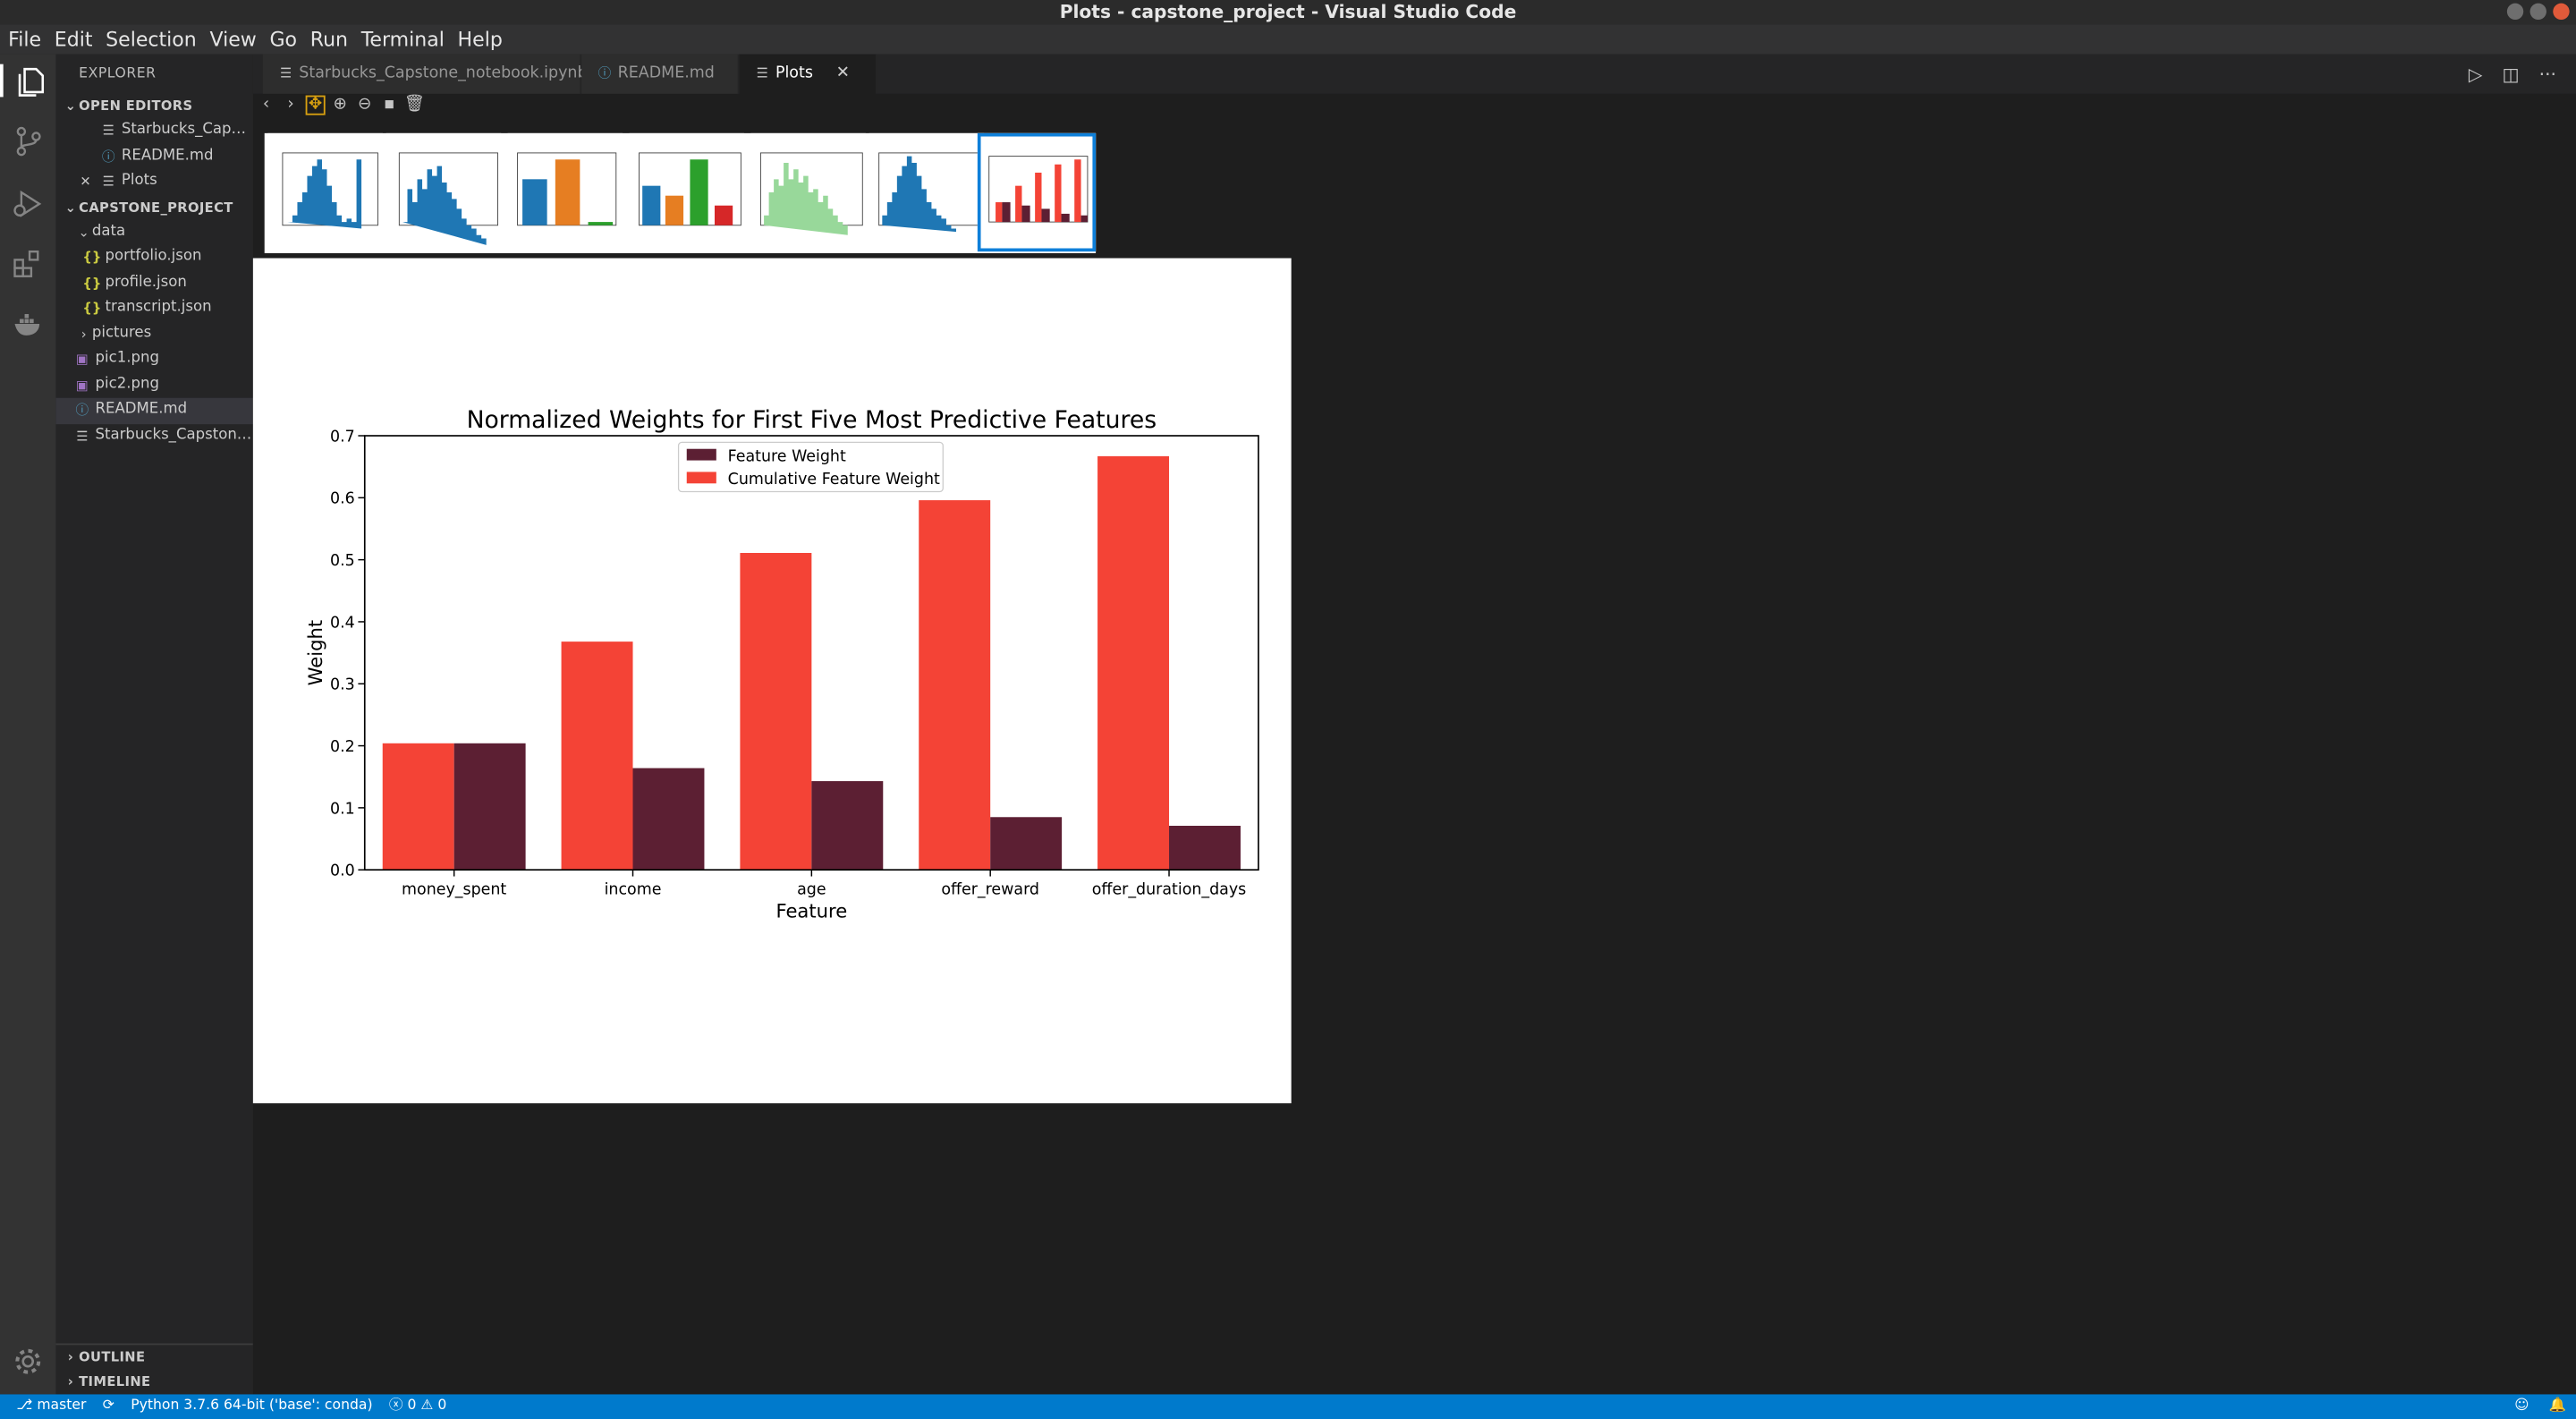  I want to click on activity-bar, so click(28, 724).